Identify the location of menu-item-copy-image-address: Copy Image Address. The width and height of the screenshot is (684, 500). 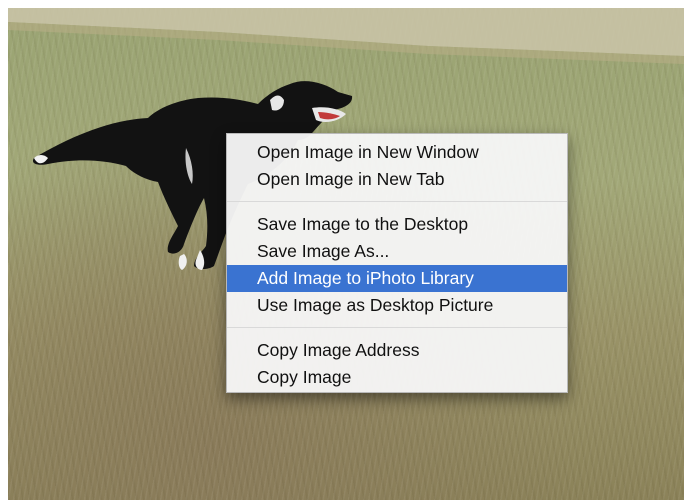
(397, 350).